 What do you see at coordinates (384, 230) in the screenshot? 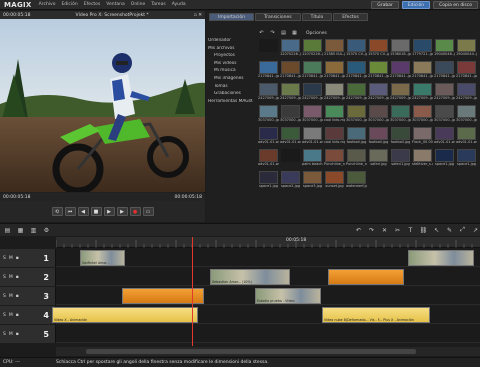
I see `delete-icon: ✕` at bounding box center [384, 230].